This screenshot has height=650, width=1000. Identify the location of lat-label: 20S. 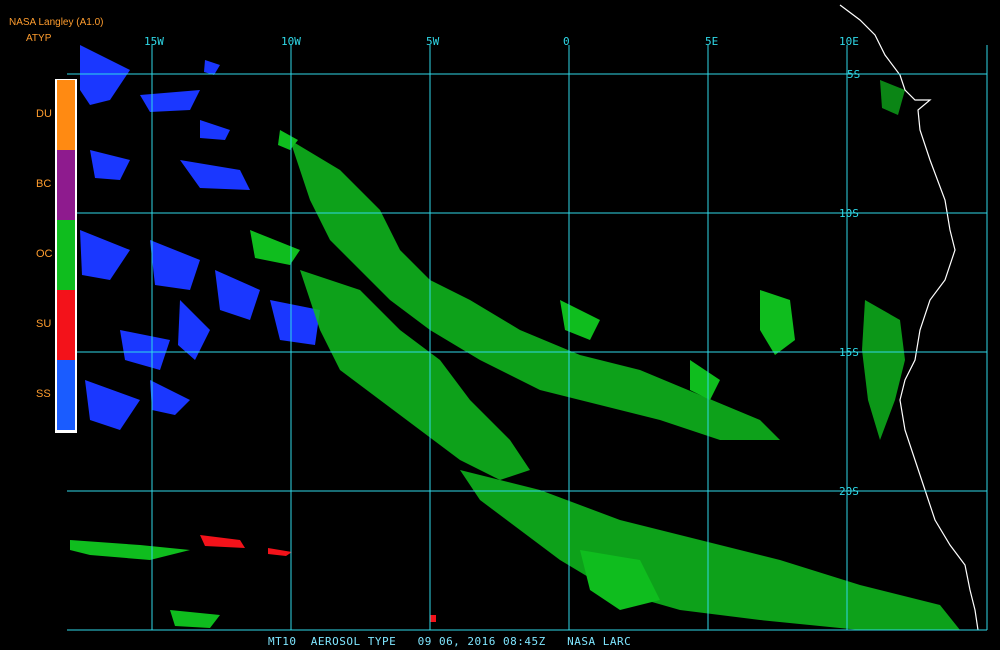
(849, 491).